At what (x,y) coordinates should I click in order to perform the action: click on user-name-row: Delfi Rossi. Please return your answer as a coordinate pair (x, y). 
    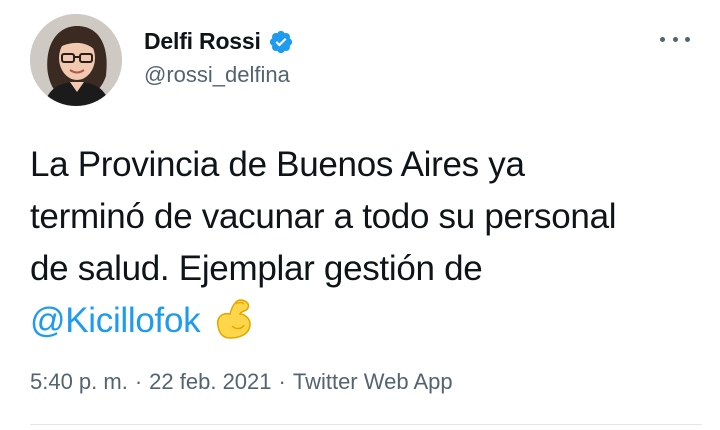
    Looking at the image, I should click on (219, 41).